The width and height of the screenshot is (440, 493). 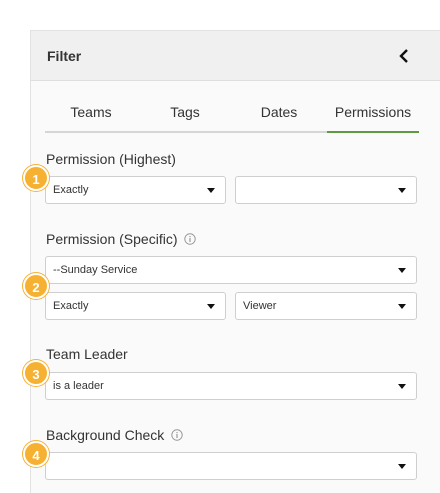 I want to click on team-leader-label: Team Leader, so click(x=87, y=354).